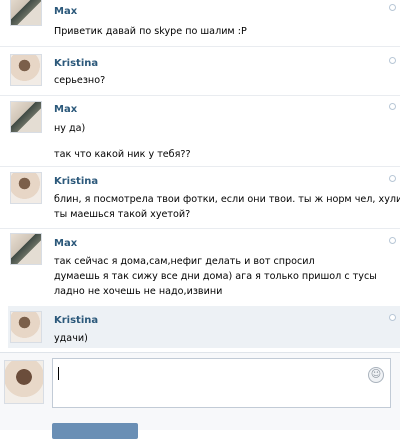 The height and width of the screenshot is (439, 400). What do you see at coordinates (150, 31) in the screenshot?
I see `message-text: Приветик давай по skype по шалим :P` at bounding box center [150, 31].